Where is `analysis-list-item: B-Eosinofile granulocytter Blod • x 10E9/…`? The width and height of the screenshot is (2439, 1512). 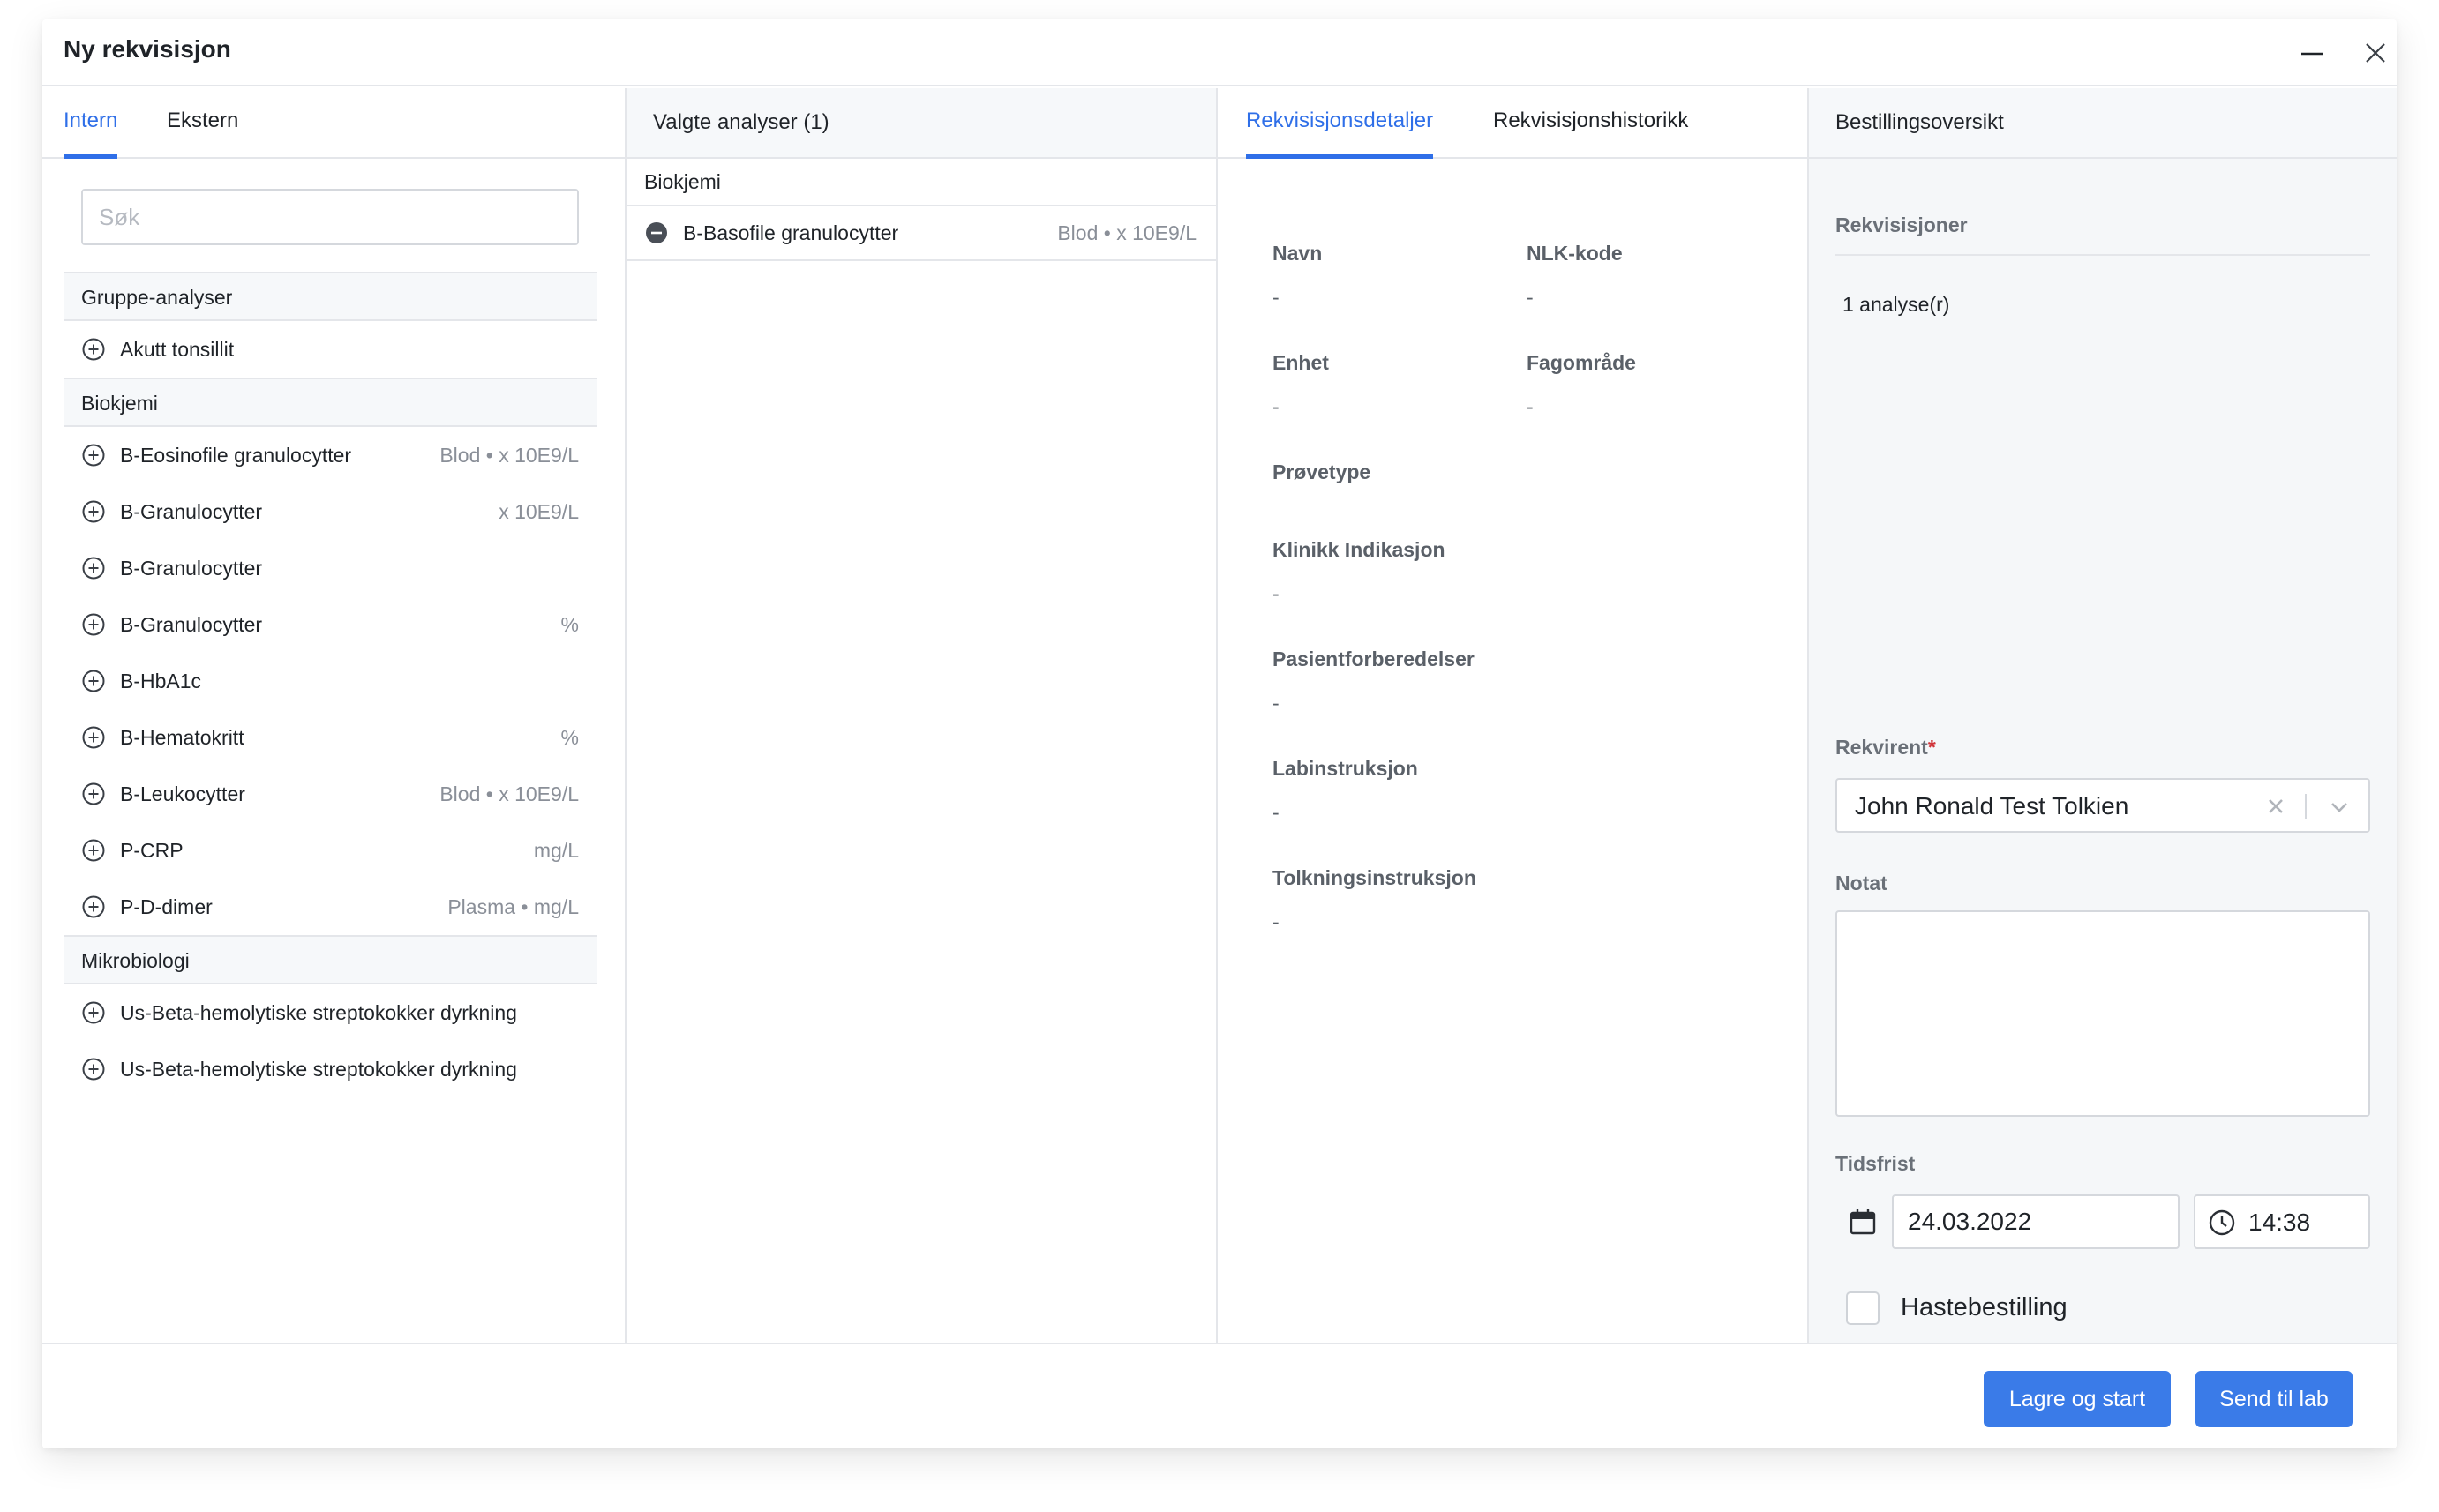 analysis-list-item: B-Eosinofile granulocytter Blod • x 10E9/… is located at coordinates (330, 455).